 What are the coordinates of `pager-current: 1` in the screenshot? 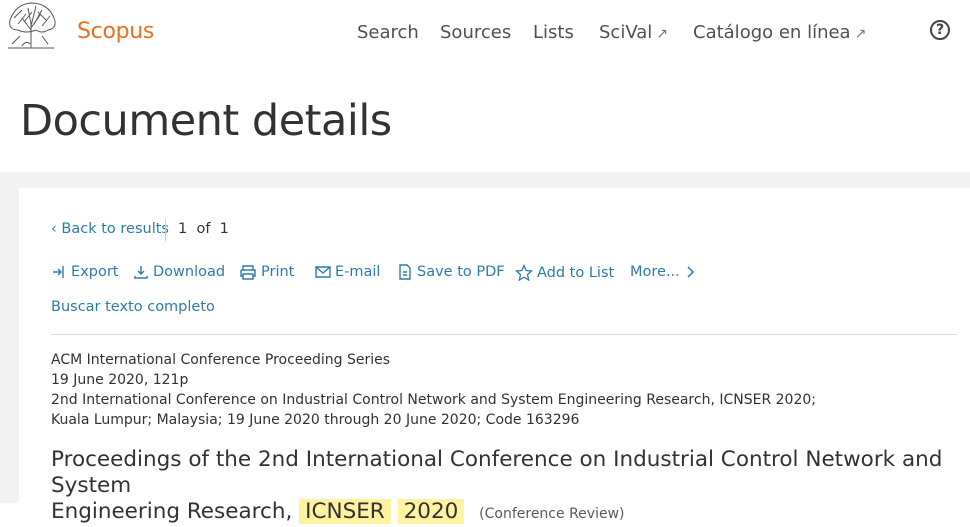 It's located at (183, 229).